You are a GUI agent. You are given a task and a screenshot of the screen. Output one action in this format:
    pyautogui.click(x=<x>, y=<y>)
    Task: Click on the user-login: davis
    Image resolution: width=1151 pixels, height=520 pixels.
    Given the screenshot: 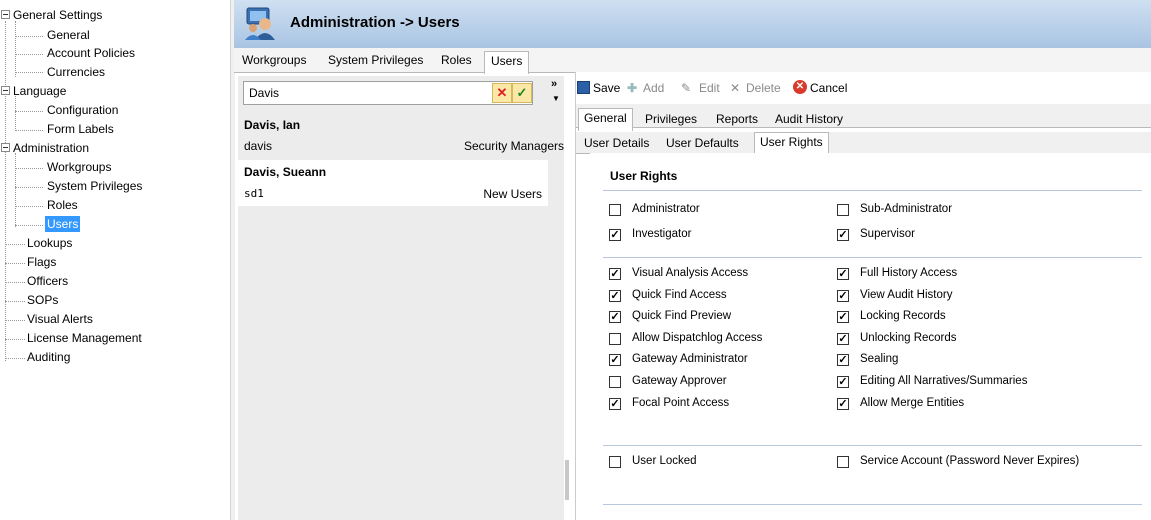 What is the action you would take?
    pyautogui.click(x=258, y=146)
    